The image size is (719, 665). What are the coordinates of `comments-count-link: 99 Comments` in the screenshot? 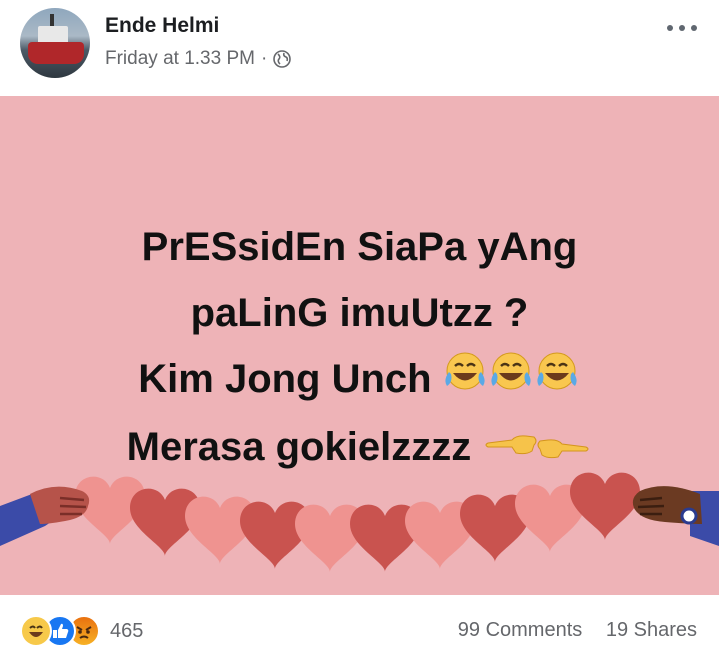 It's located at (520, 630).